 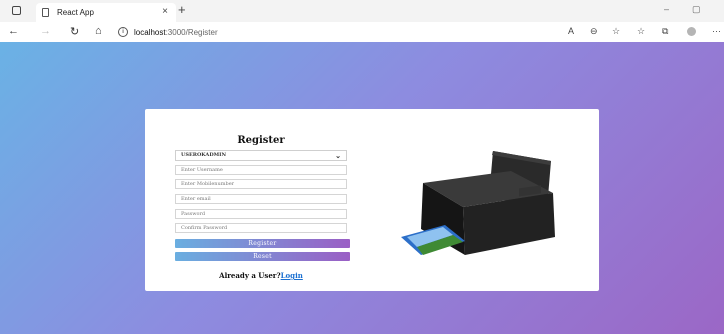 What do you see at coordinates (74, 31) in the screenshot?
I see `refresh-icon: ↻` at bounding box center [74, 31].